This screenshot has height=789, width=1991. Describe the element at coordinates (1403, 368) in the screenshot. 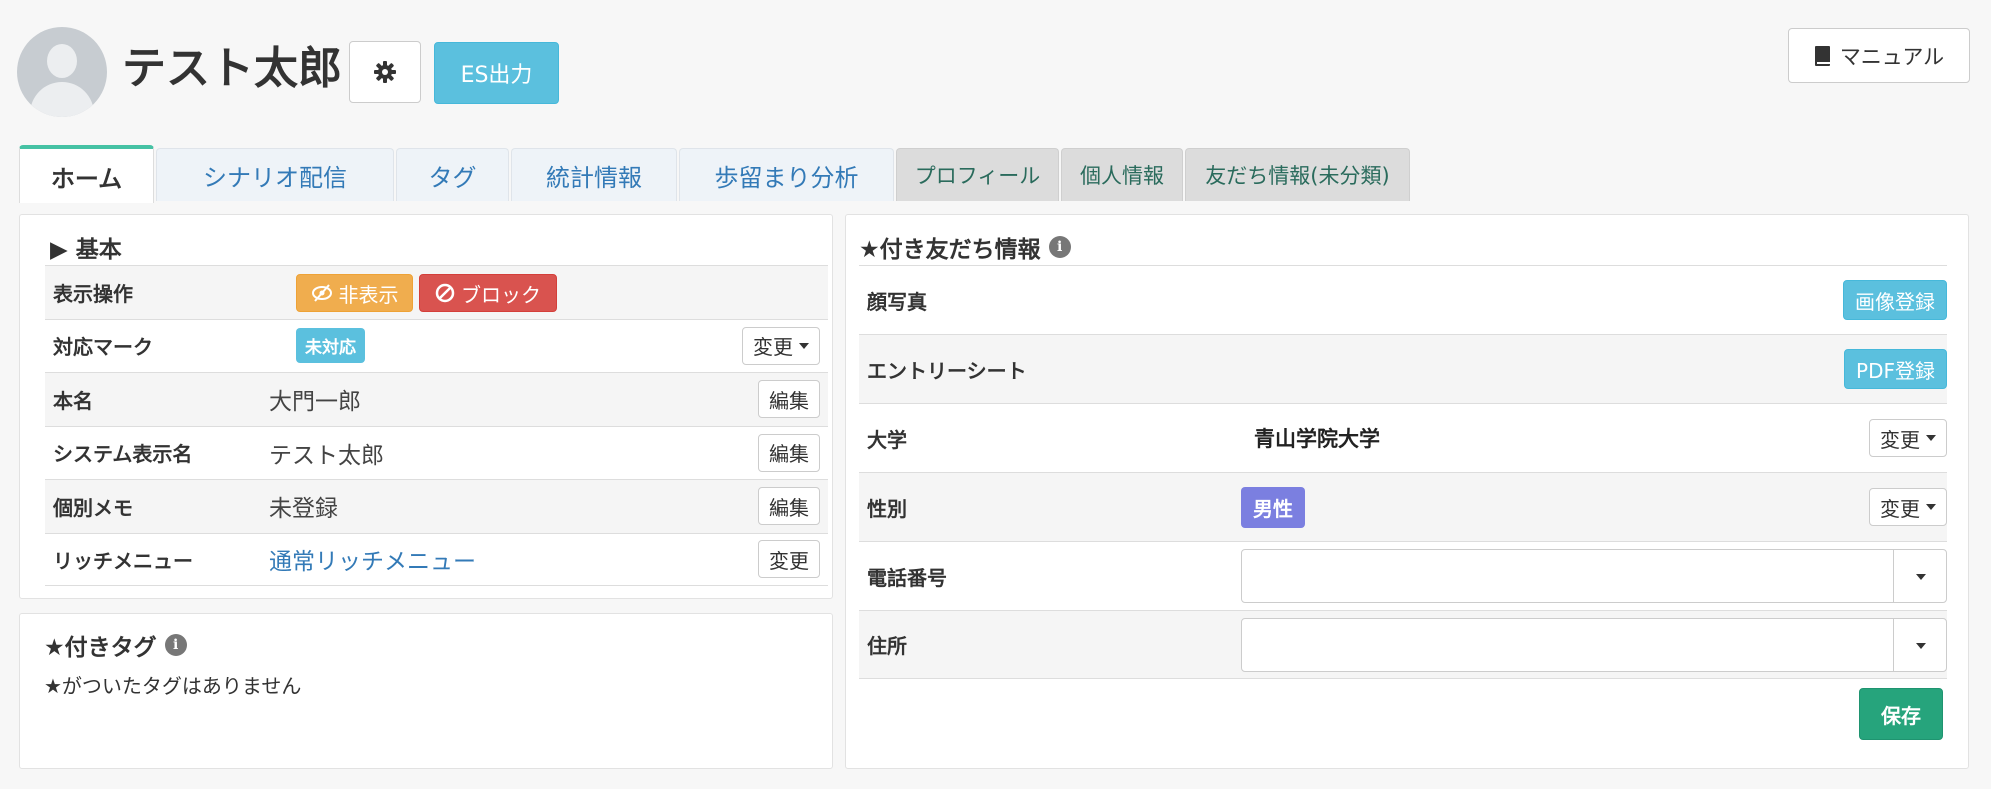

I see `table-row: エントリーシート PDF登録` at that location.